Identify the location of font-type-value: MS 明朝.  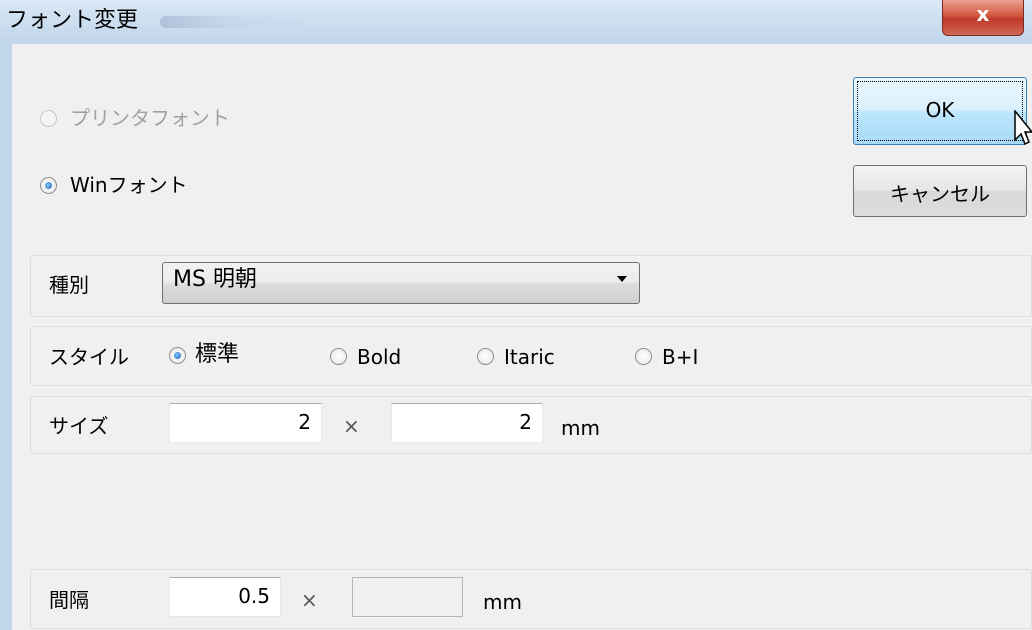
(215, 279).